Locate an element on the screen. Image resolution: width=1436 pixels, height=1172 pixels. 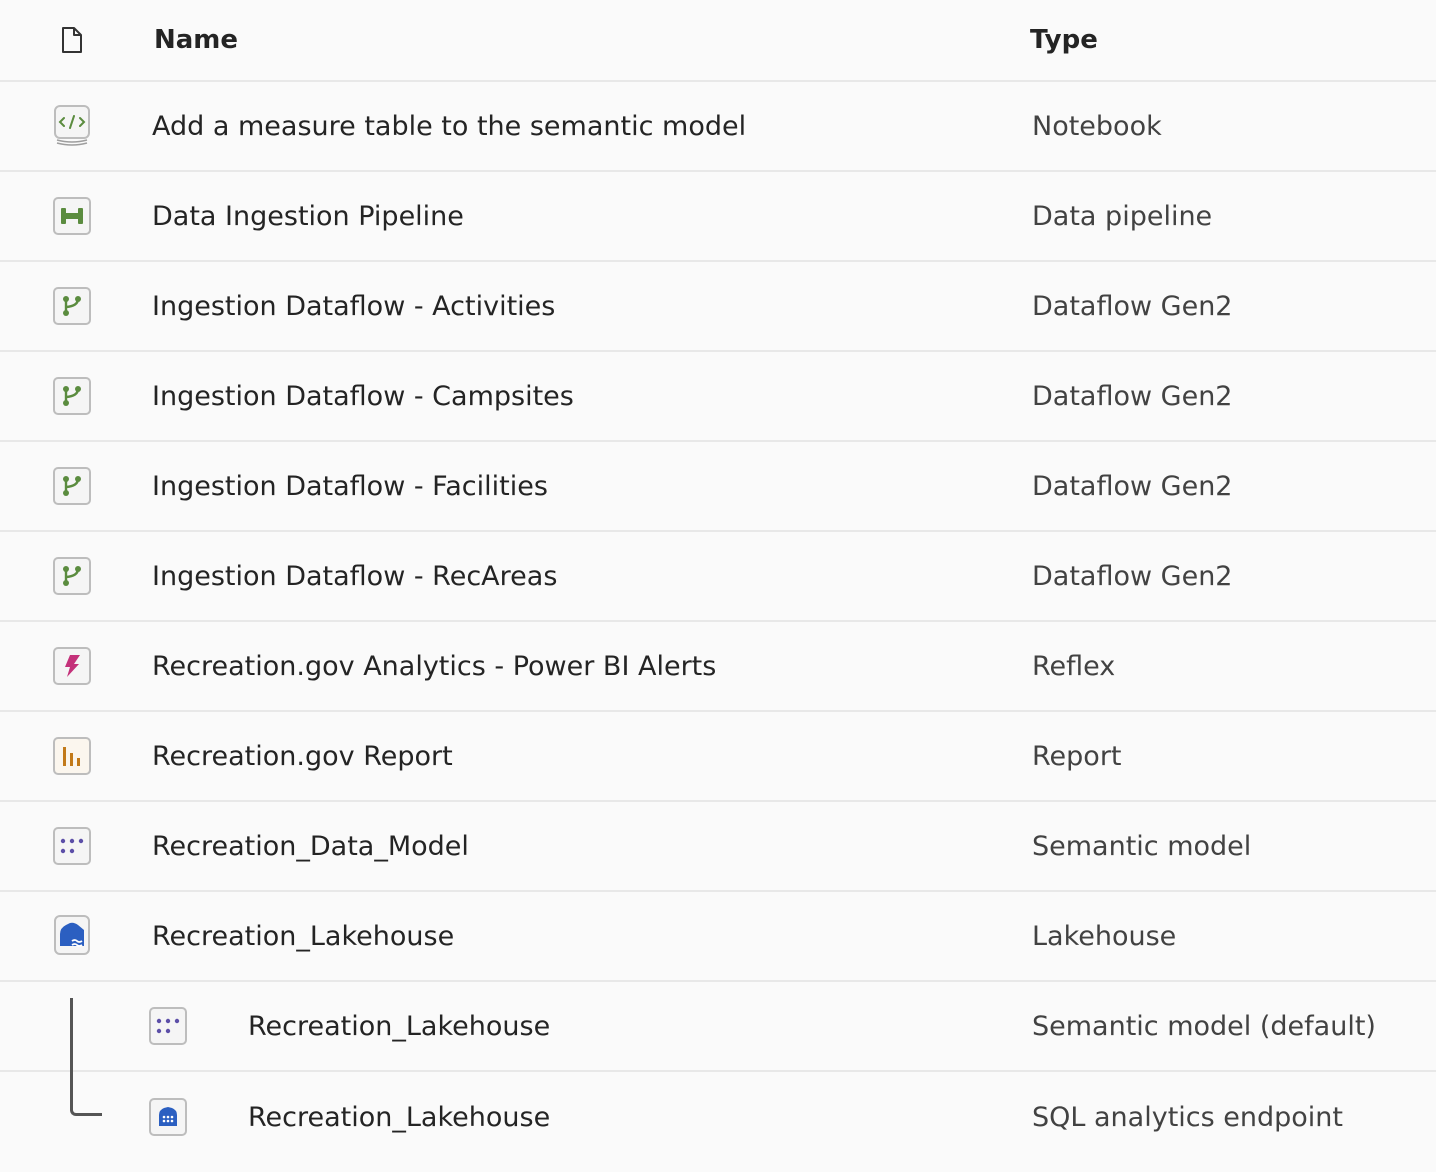
item-type: Lakehouse is located at coordinates (1104, 936).